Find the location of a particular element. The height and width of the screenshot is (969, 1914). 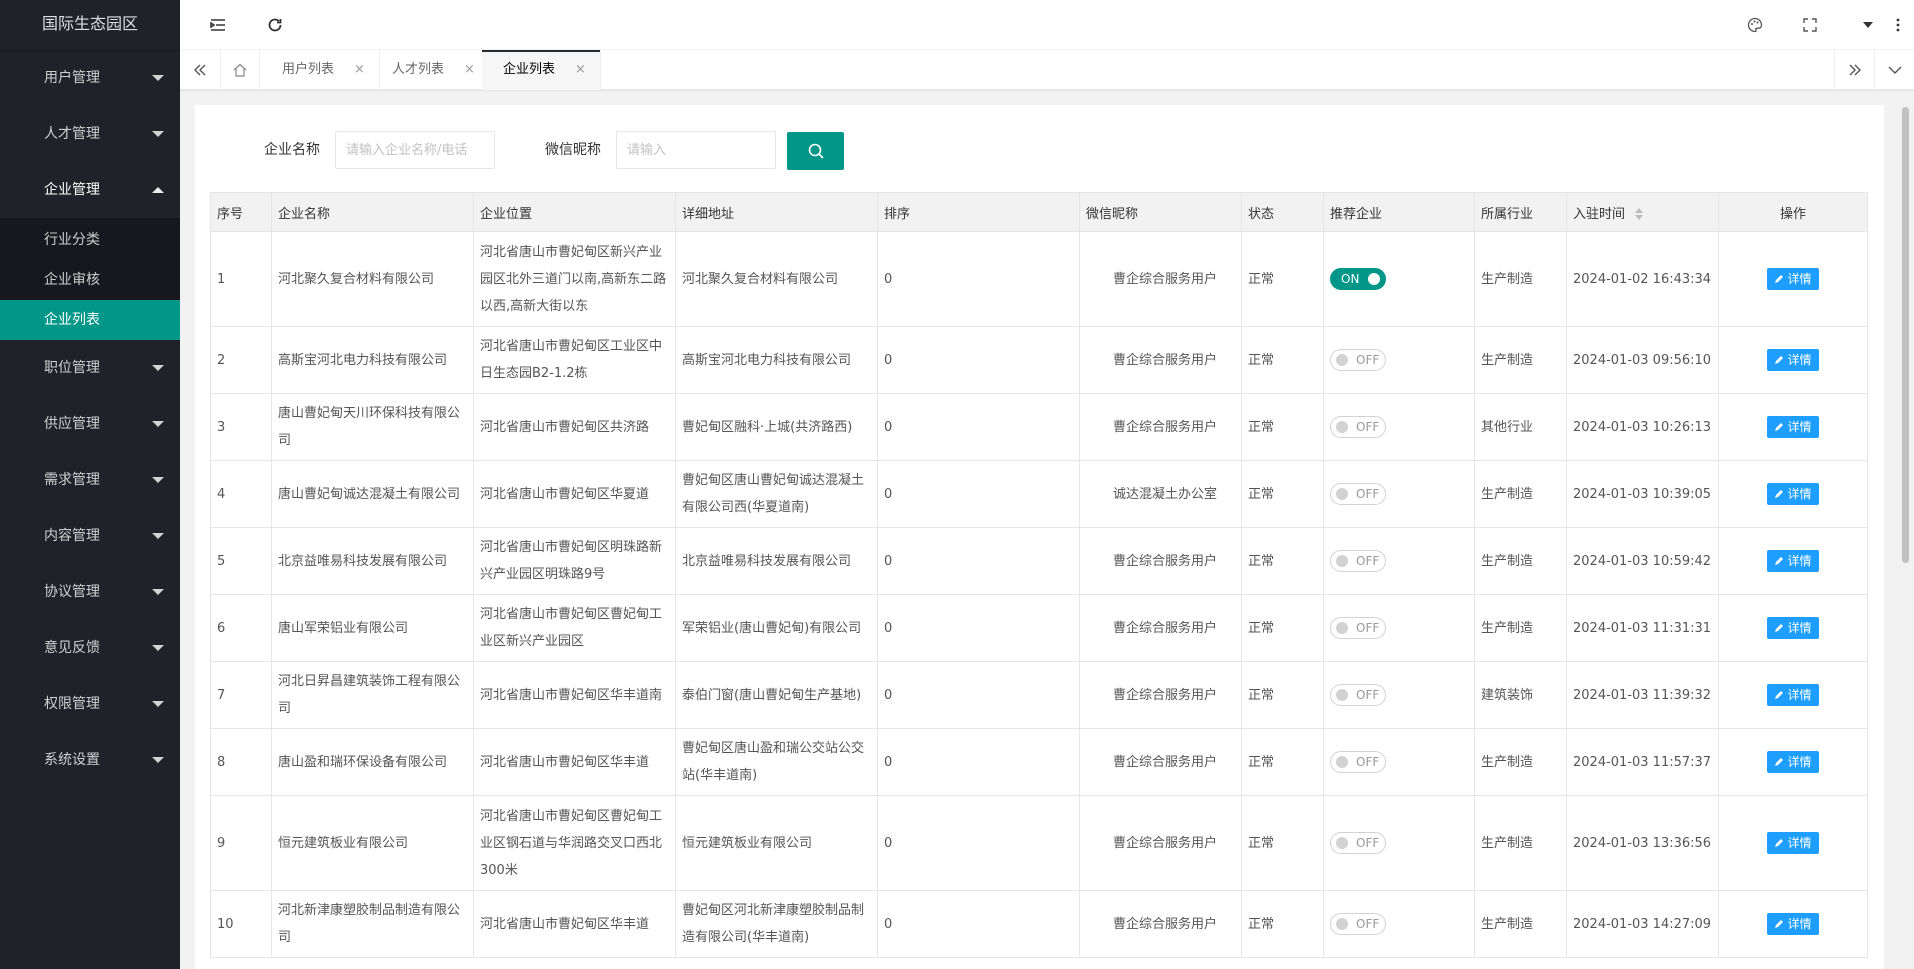

collapse-sidebar-button is located at coordinates (218, 25).